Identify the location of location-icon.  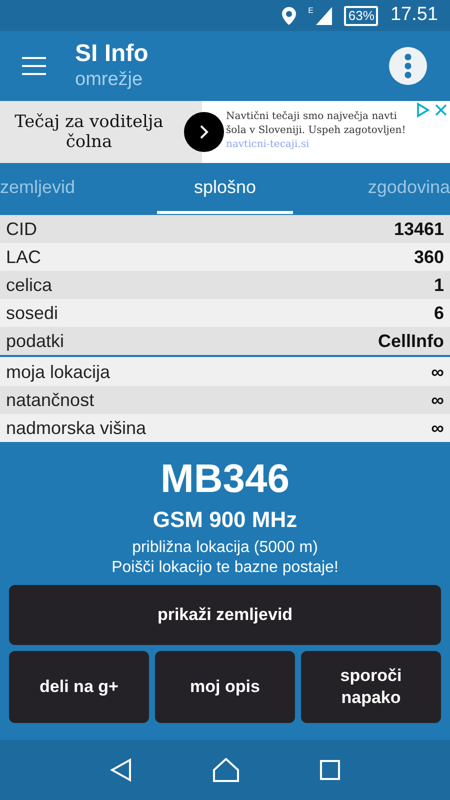
(289, 15).